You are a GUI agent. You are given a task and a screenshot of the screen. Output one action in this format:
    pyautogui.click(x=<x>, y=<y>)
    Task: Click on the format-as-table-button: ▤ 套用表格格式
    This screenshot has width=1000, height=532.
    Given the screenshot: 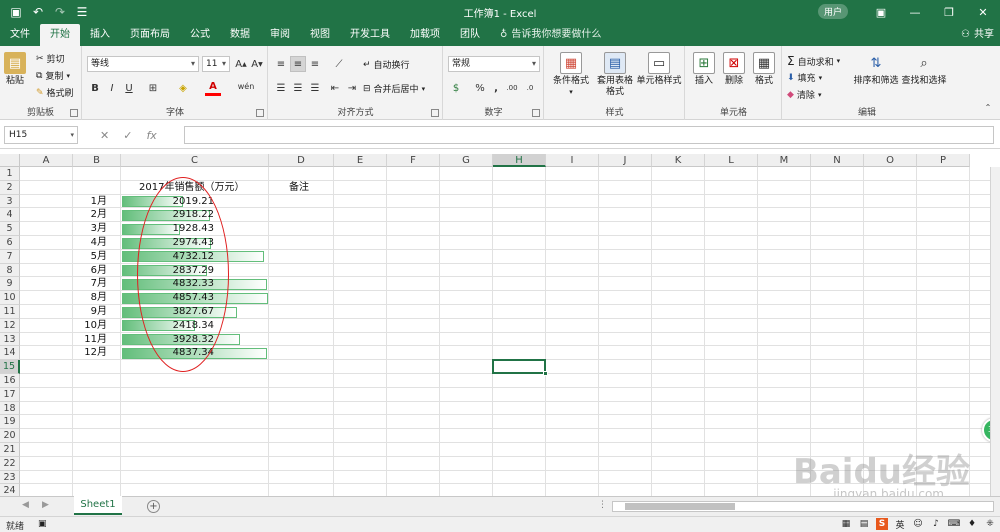 What is the action you would take?
    pyautogui.click(x=615, y=75)
    